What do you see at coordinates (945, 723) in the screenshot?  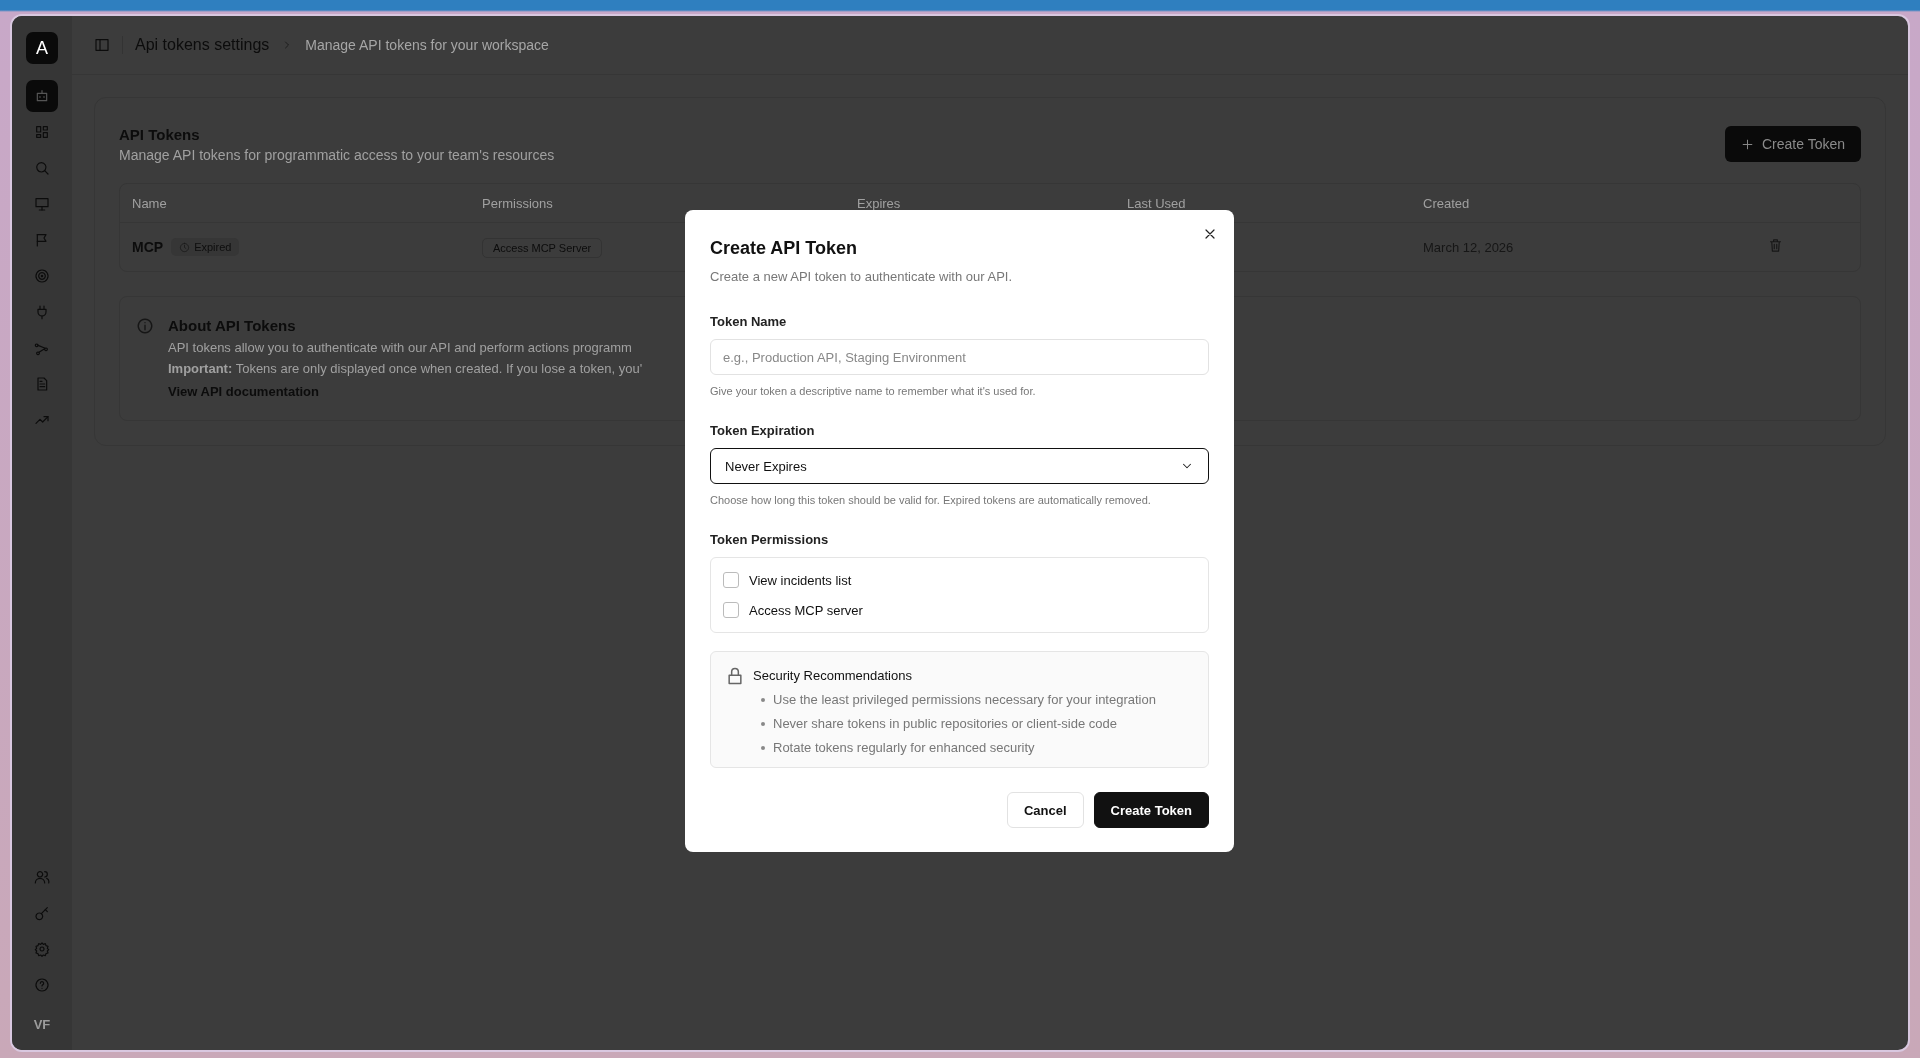 I see `recommendation-text: Never share tokens in public repositories or client-side code` at bounding box center [945, 723].